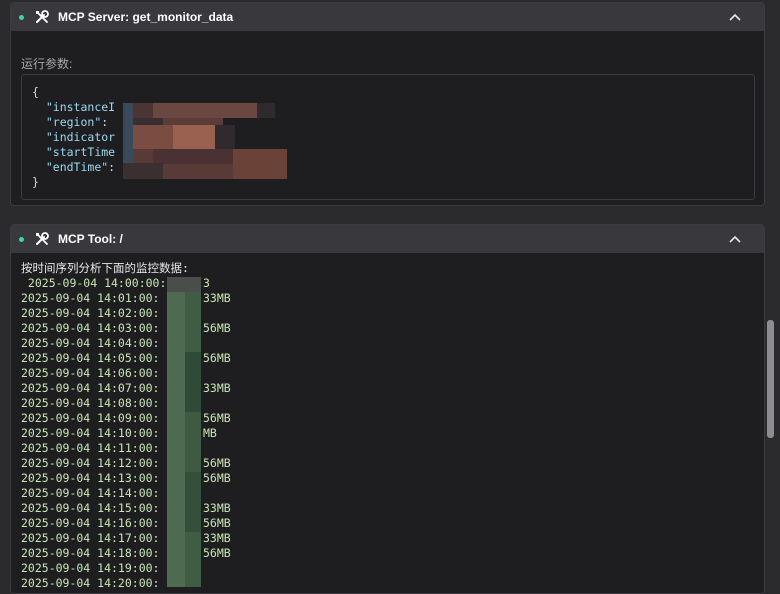 The height and width of the screenshot is (594, 780). I want to click on row-timestamp: 2025-09-04 14:02:00: 1, so click(97, 313).